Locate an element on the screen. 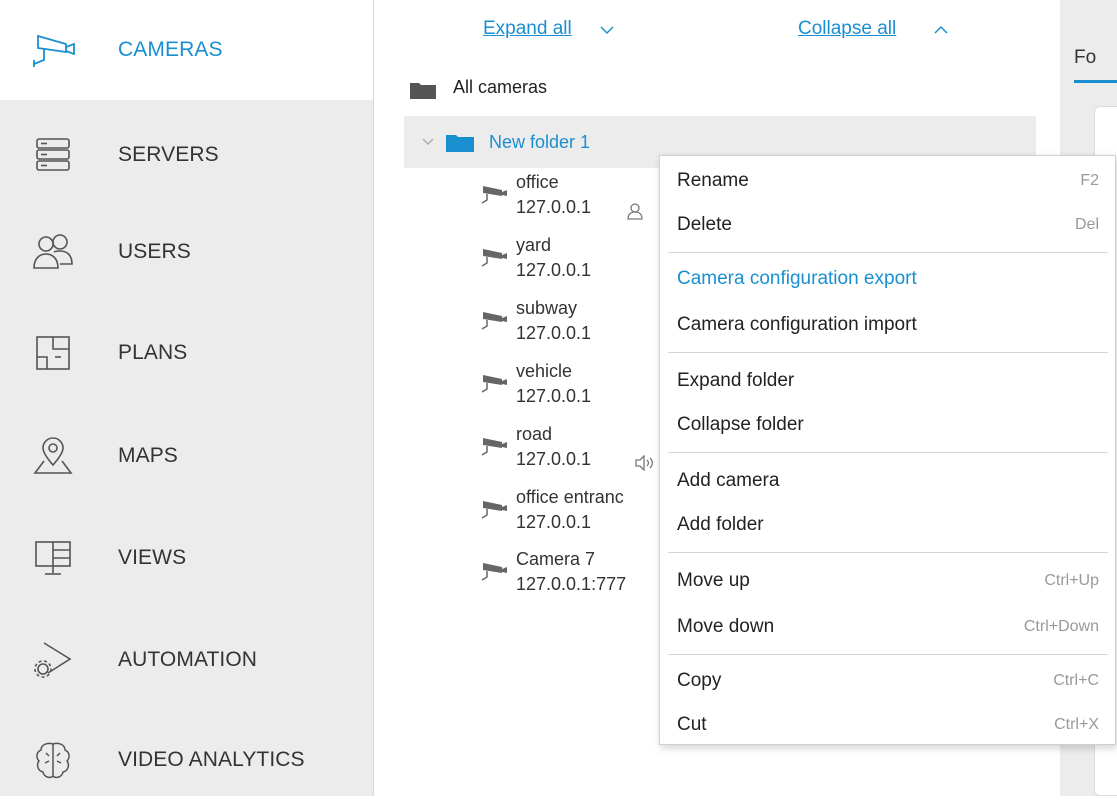 The height and width of the screenshot is (805, 1117). tree-folder-label: New folder 1 is located at coordinates (540, 142).